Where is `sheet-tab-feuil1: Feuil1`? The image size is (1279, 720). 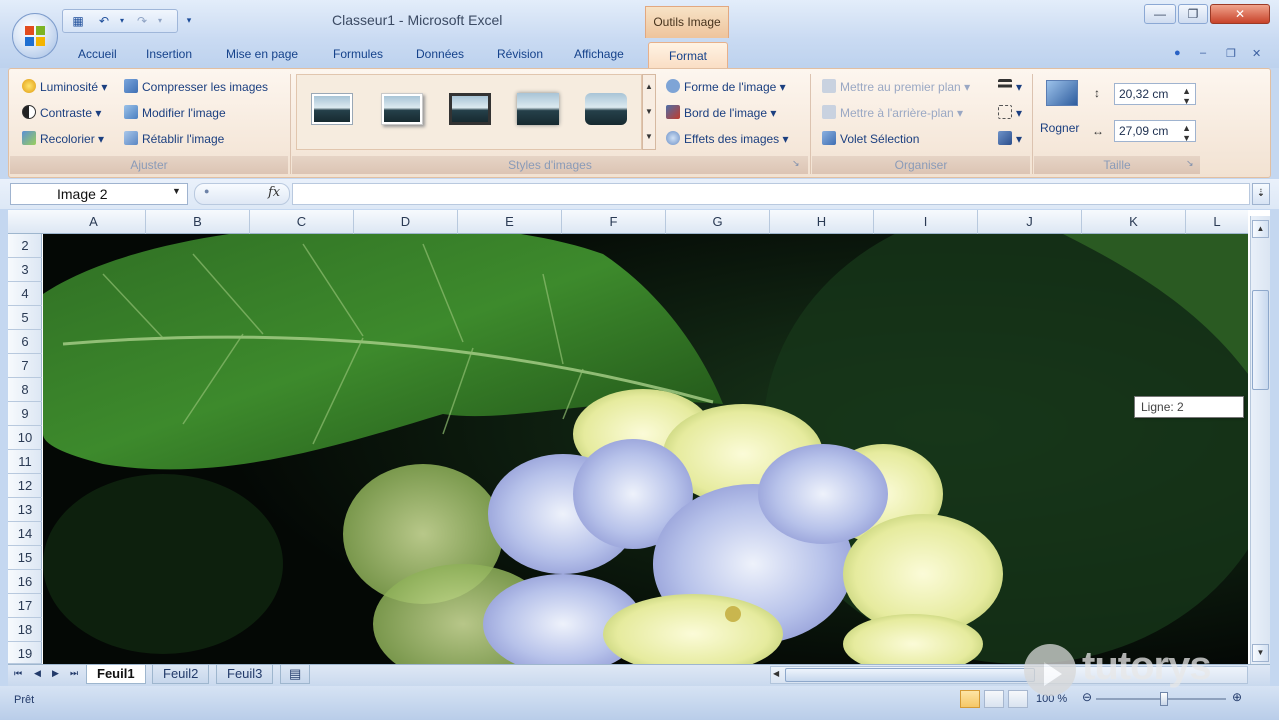
sheet-tab-feuil1: Feuil1 is located at coordinates (116, 674).